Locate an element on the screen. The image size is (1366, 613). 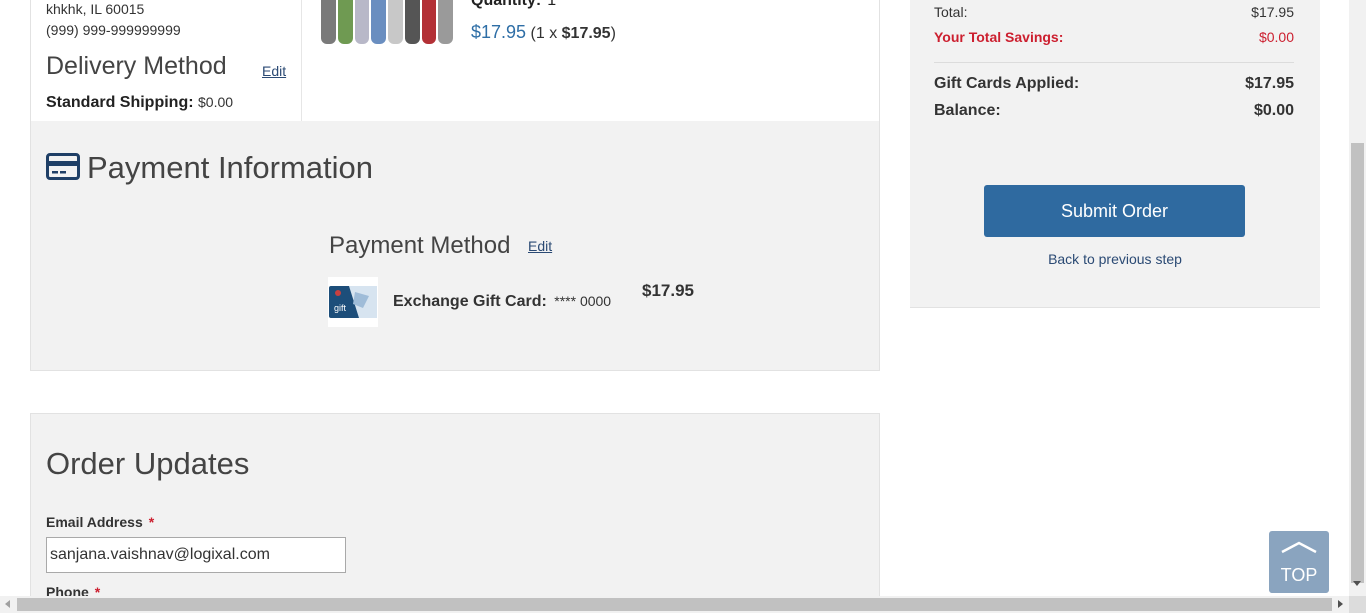
scroll-to-top-button: TOP is located at coordinates (1299, 562).